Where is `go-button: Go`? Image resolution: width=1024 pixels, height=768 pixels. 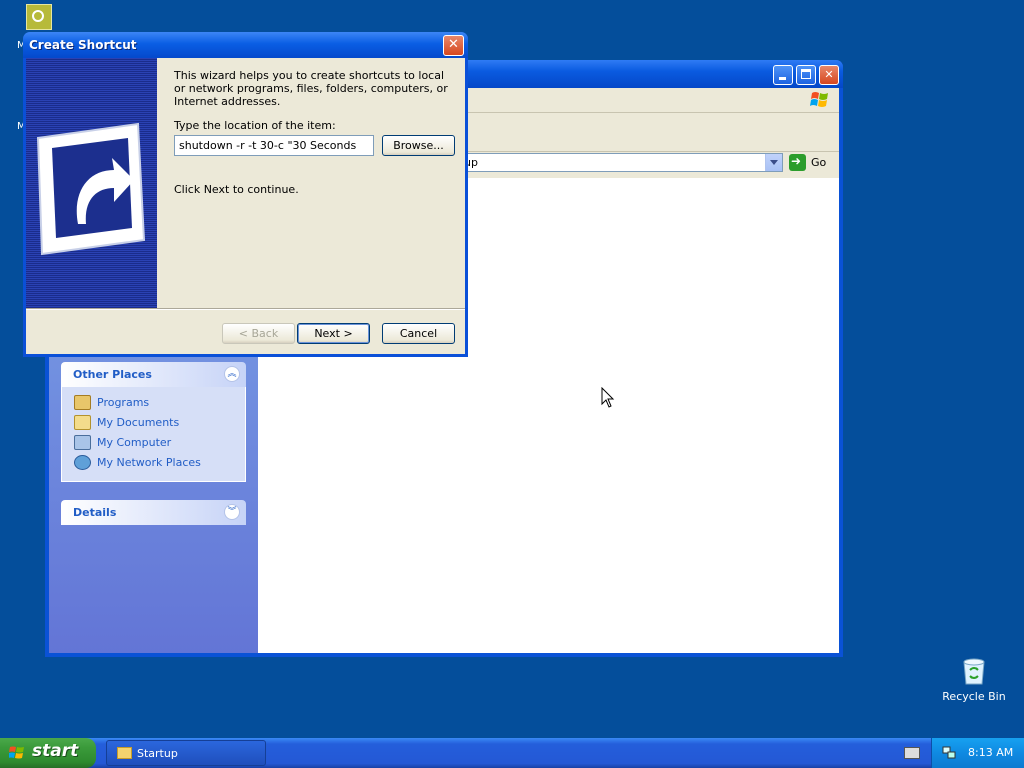 go-button: Go is located at coordinates (811, 163).